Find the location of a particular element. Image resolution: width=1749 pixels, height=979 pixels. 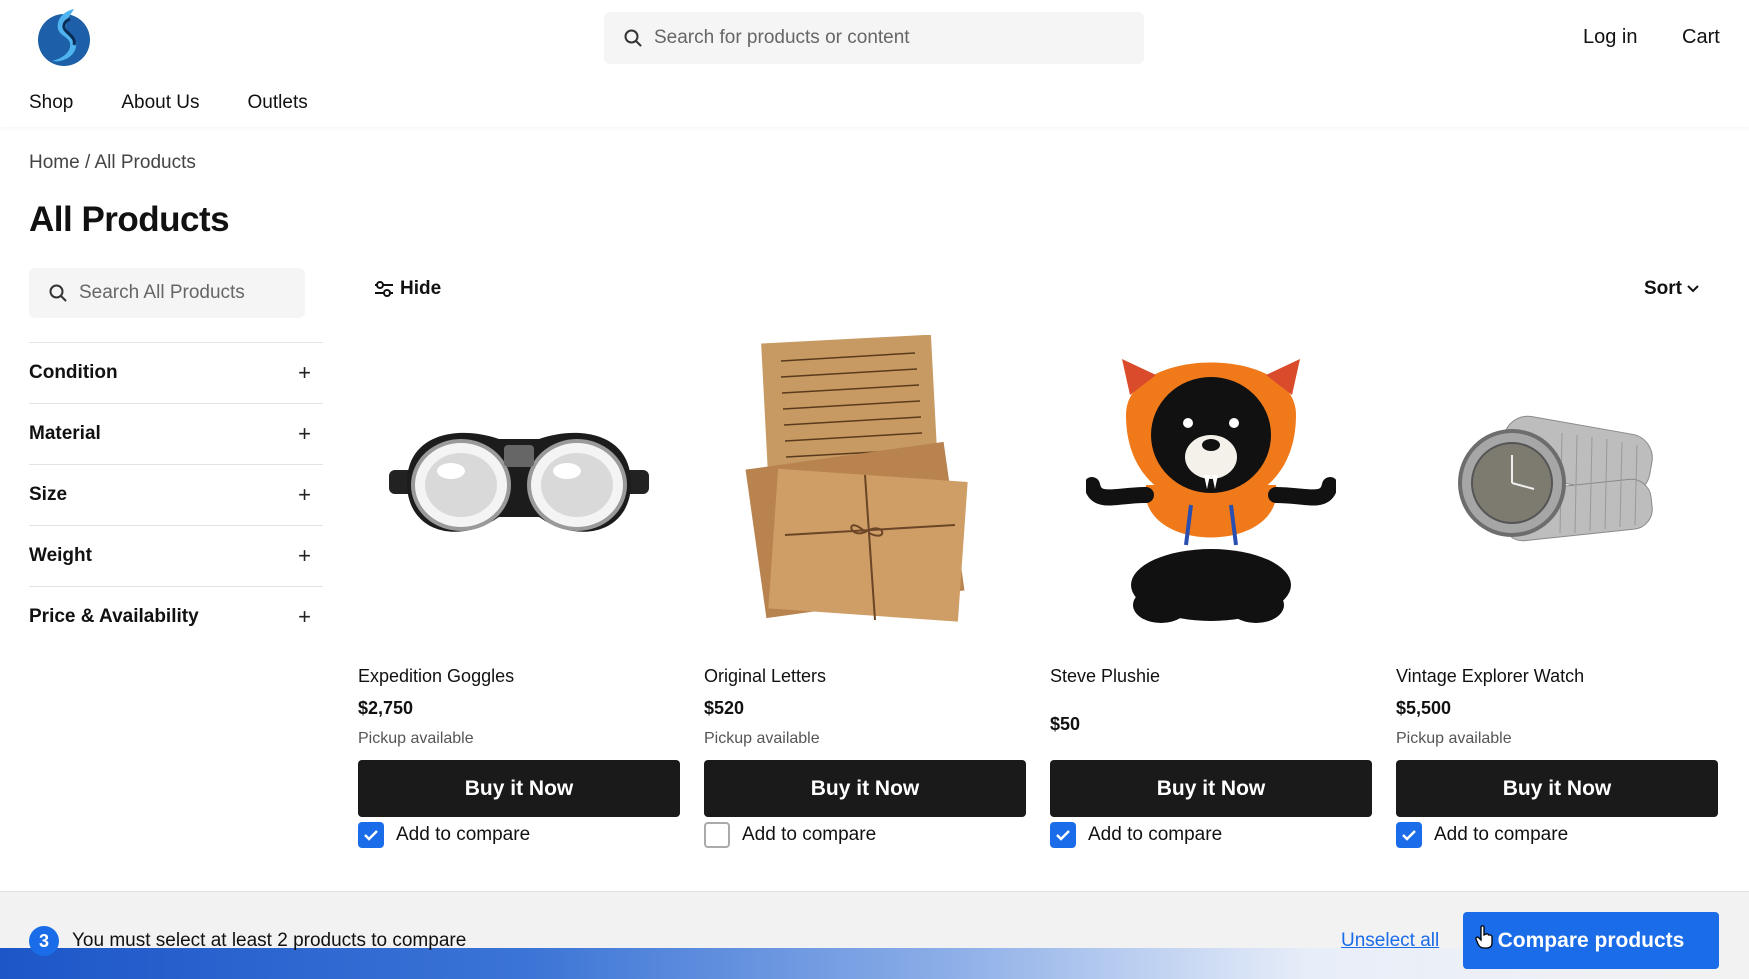

filter-size: Size + is located at coordinates (176, 494).